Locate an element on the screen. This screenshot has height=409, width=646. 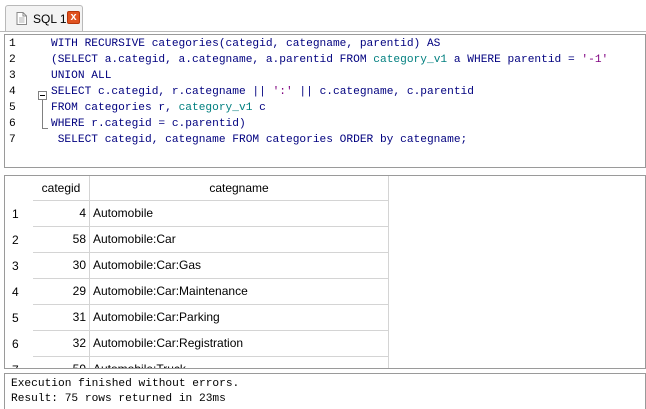
code-text: FROM categories r, category_v1 c is located at coordinates (158, 108).